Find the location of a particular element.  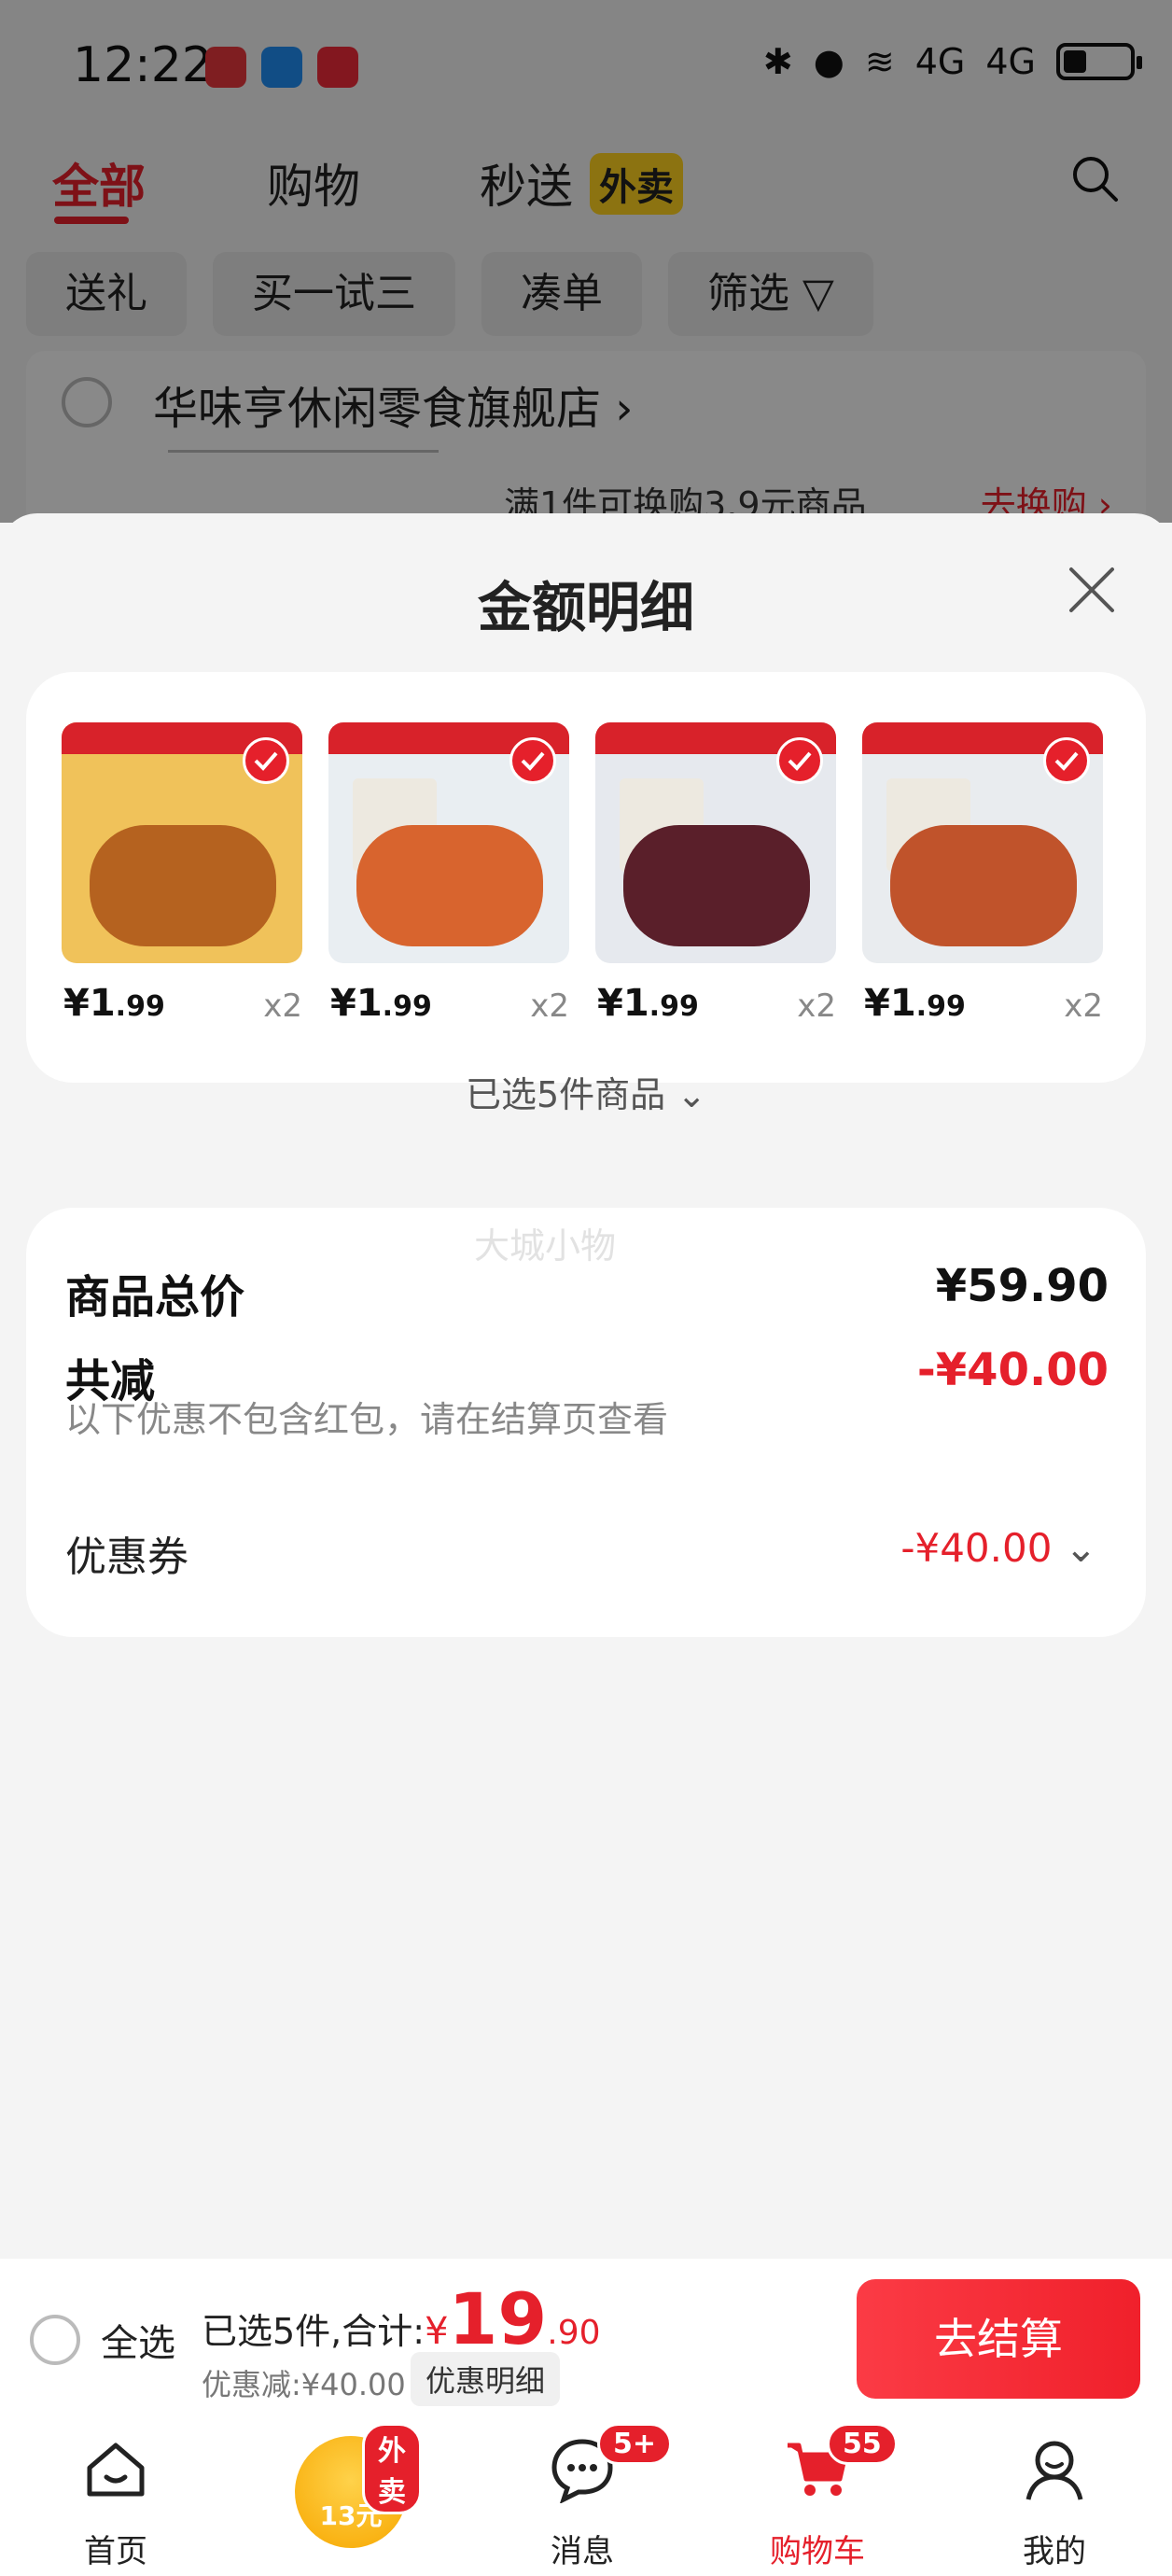

total-summary: 已选5件,合计:¥19.90 is located at coordinates (401, 2318).